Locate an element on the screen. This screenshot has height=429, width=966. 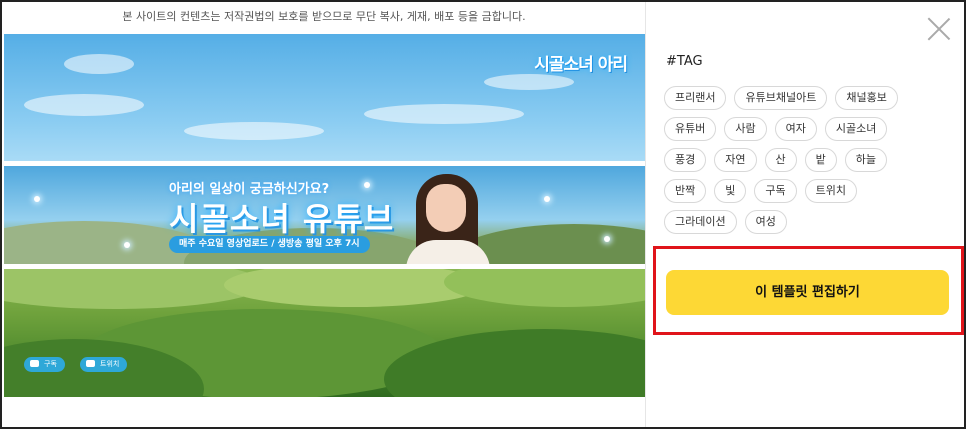
twitch-label: 트위치 is located at coordinates (110, 364).